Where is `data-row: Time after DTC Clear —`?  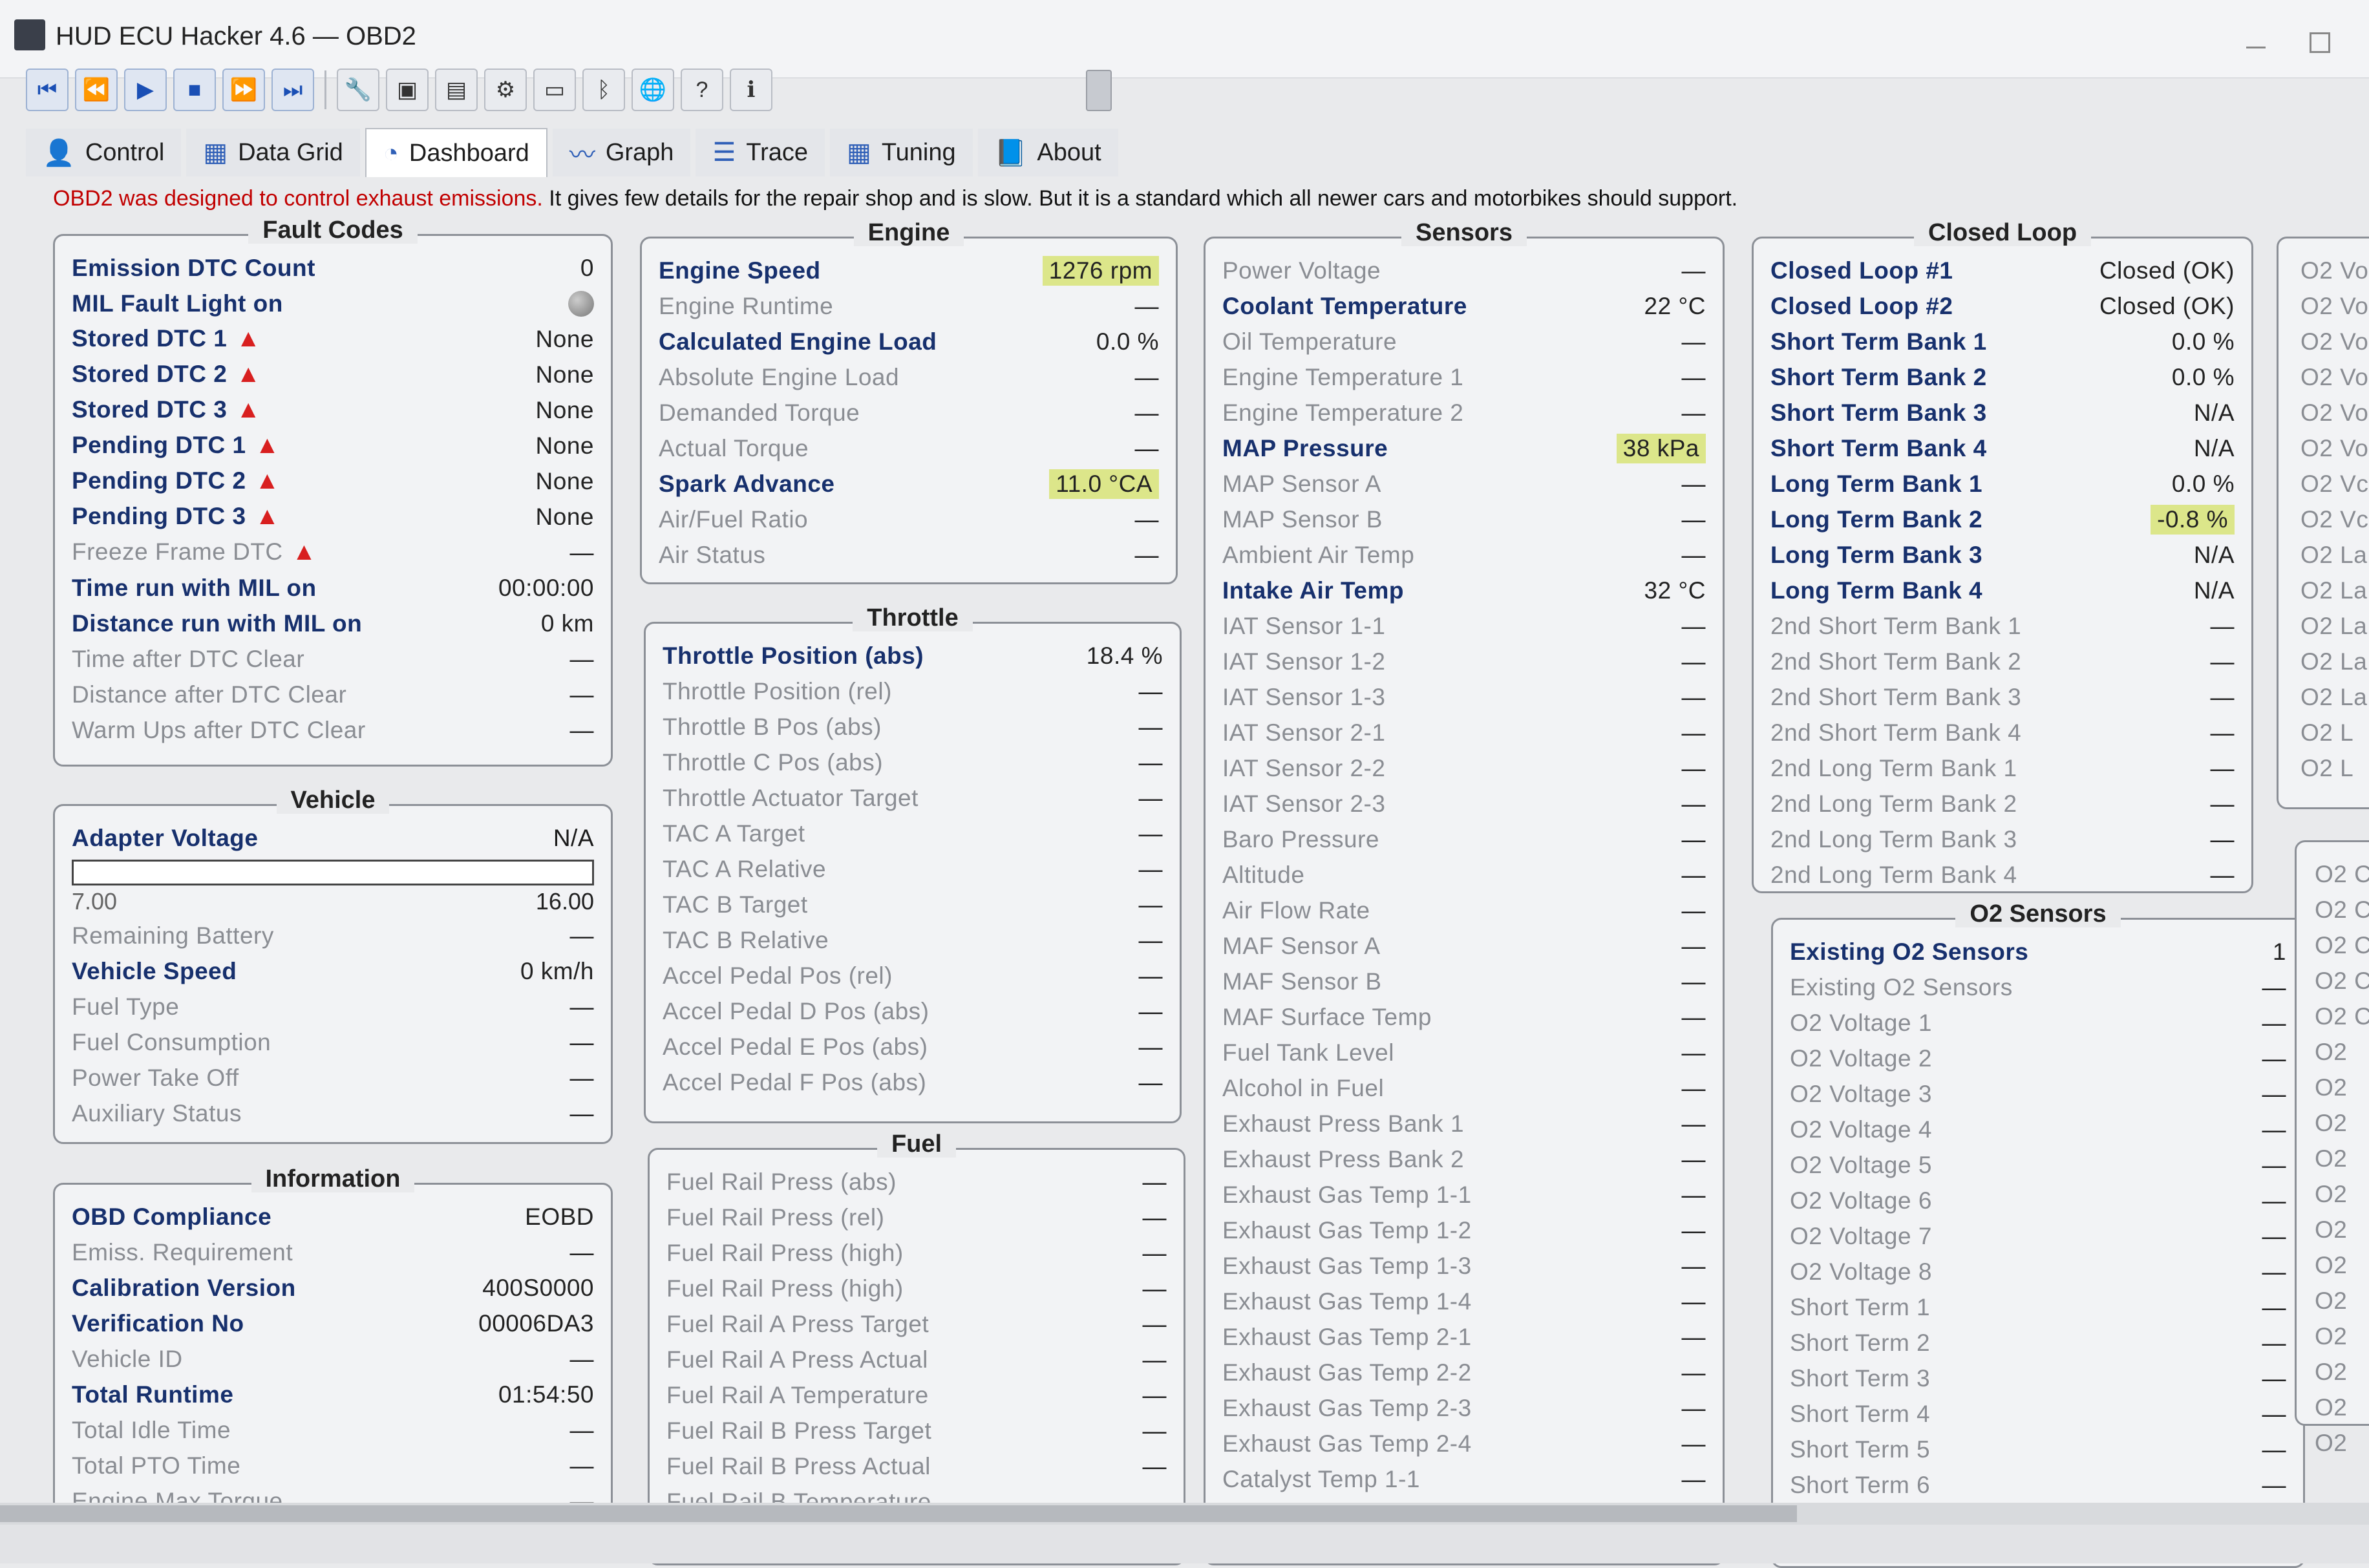 data-row: Time after DTC Clear — is located at coordinates (333, 659).